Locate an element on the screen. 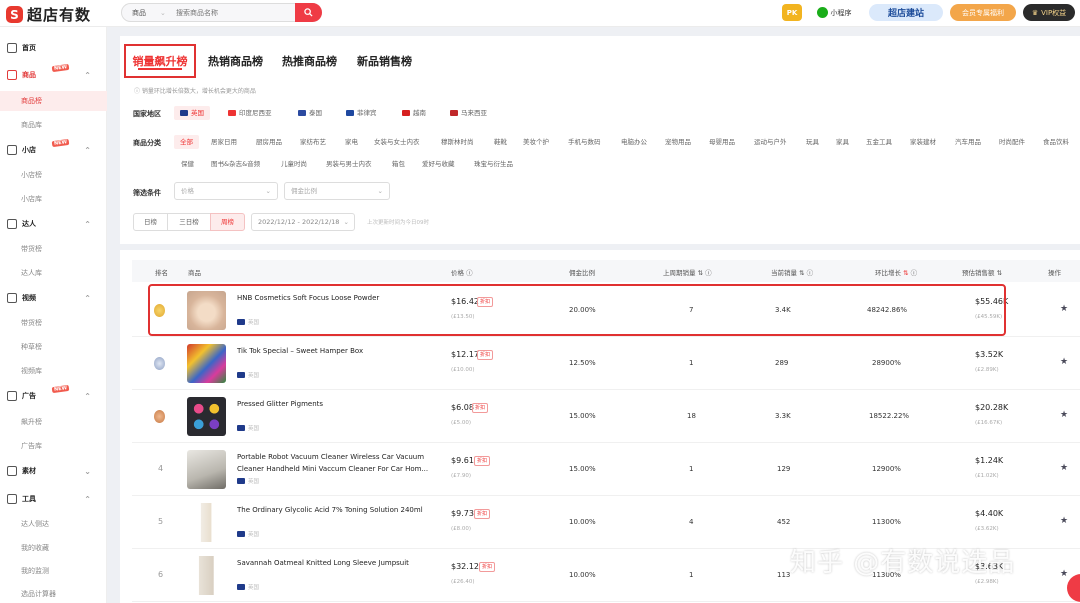 This screenshot has width=1080, height=603. category-chip: 男装与男士内衣 is located at coordinates (349, 164).